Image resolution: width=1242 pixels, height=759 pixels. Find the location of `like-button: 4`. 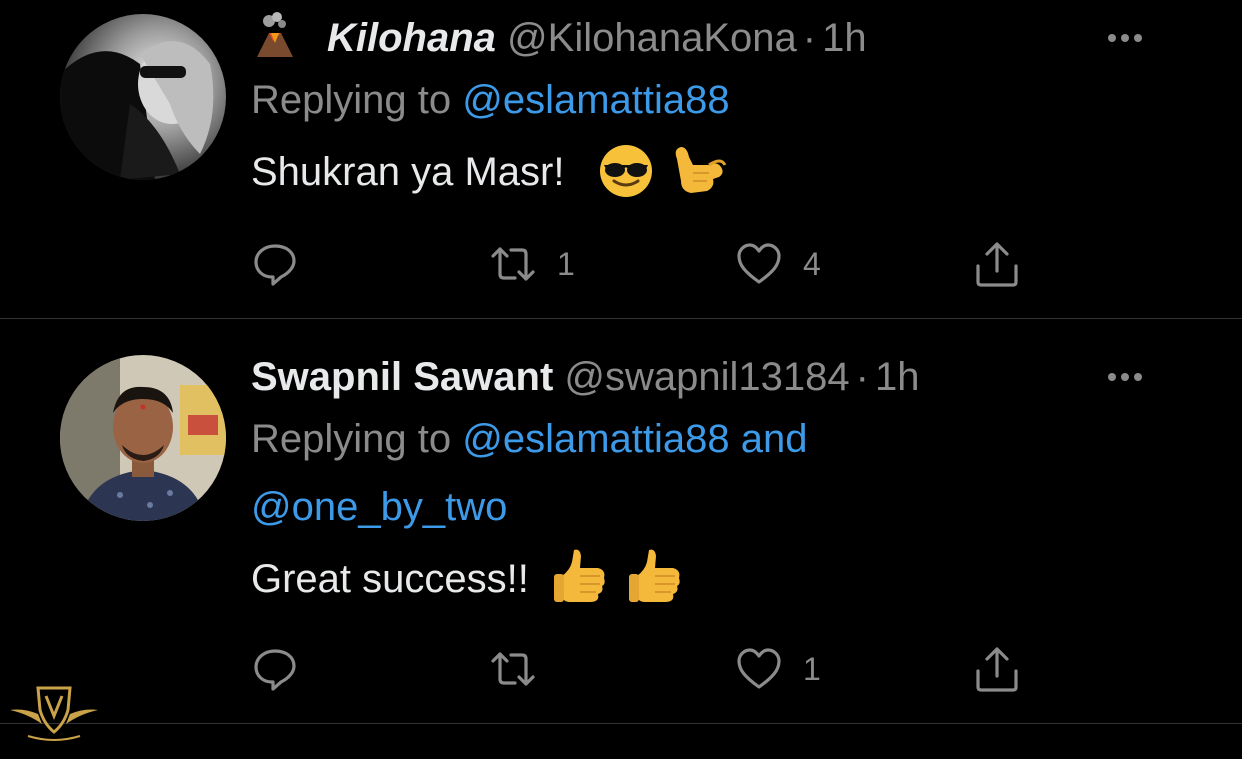

like-button: 4 is located at coordinates (778, 264).